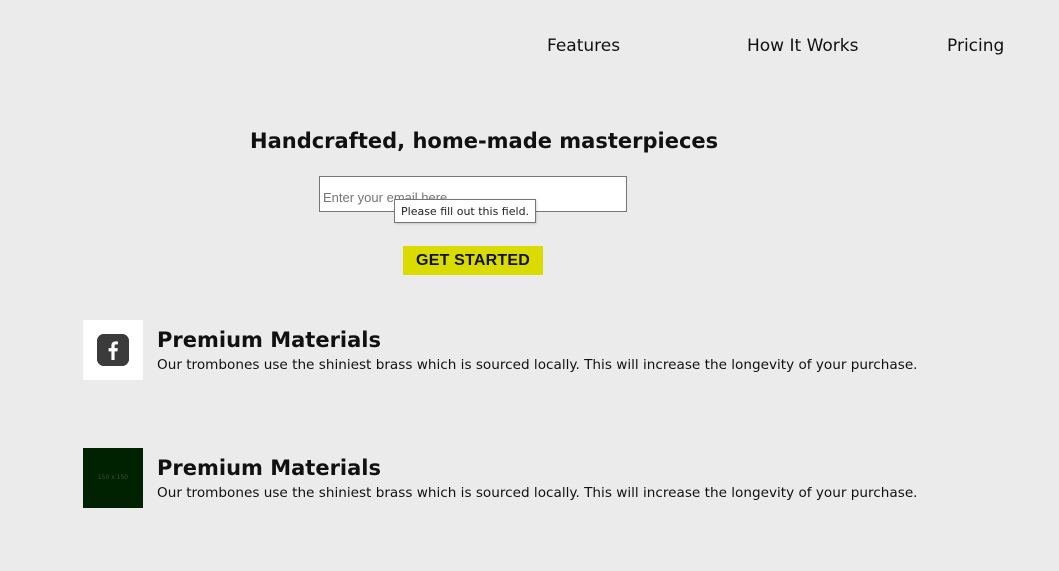 This screenshot has width=1059, height=571. Describe the element at coordinates (583, 46) in the screenshot. I see `nav-link-features: Features` at that location.